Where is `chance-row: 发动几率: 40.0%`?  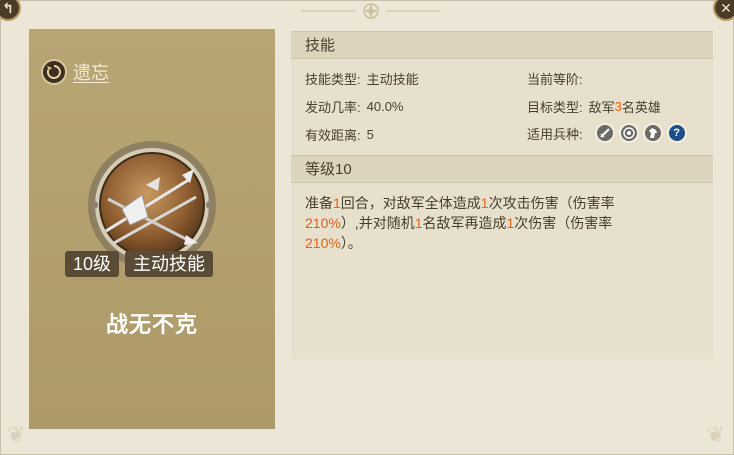 chance-row: 发动几率: 40.0% is located at coordinates (354, 106).